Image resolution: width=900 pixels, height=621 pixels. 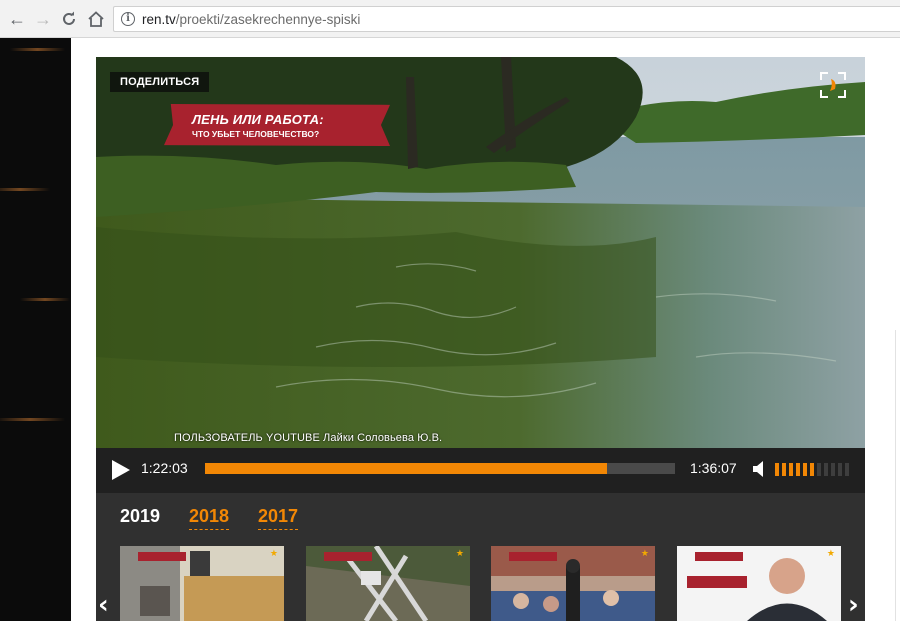 I want to click on banner-title: ЛЕНЬ ИЛИ РАБОТА:, so click(x=258, y=119).